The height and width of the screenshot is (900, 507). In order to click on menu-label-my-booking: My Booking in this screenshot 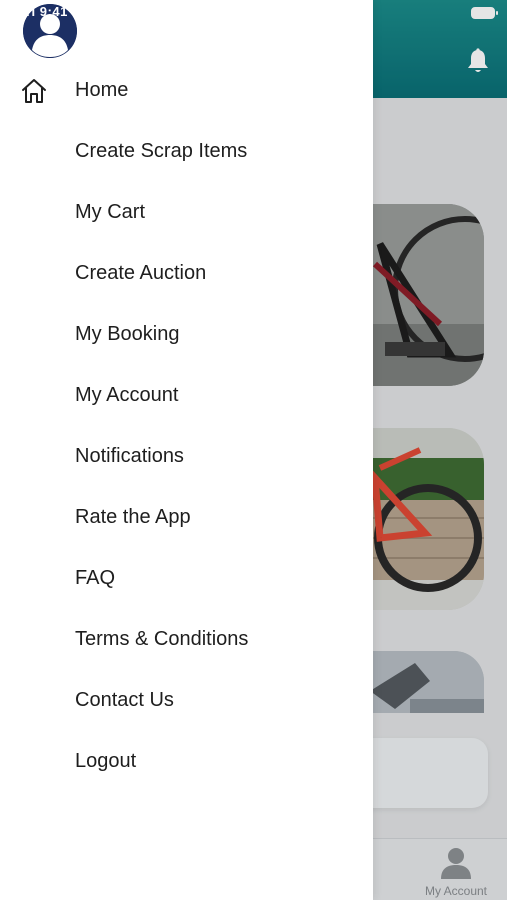, I will do `click(127, 334)`.